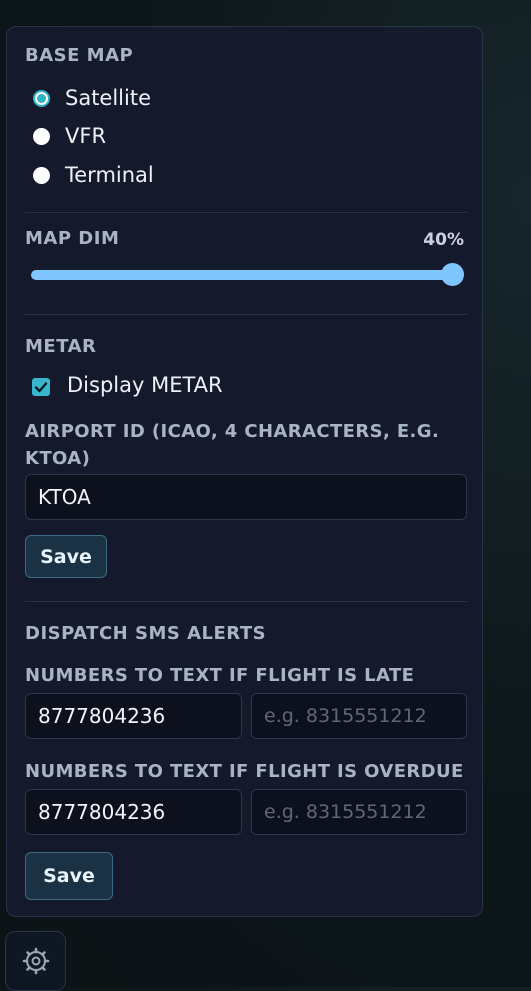 Image resolution: width=531 pixels, height=991 pixels. I want to click on settings-button, so click(35, 961).